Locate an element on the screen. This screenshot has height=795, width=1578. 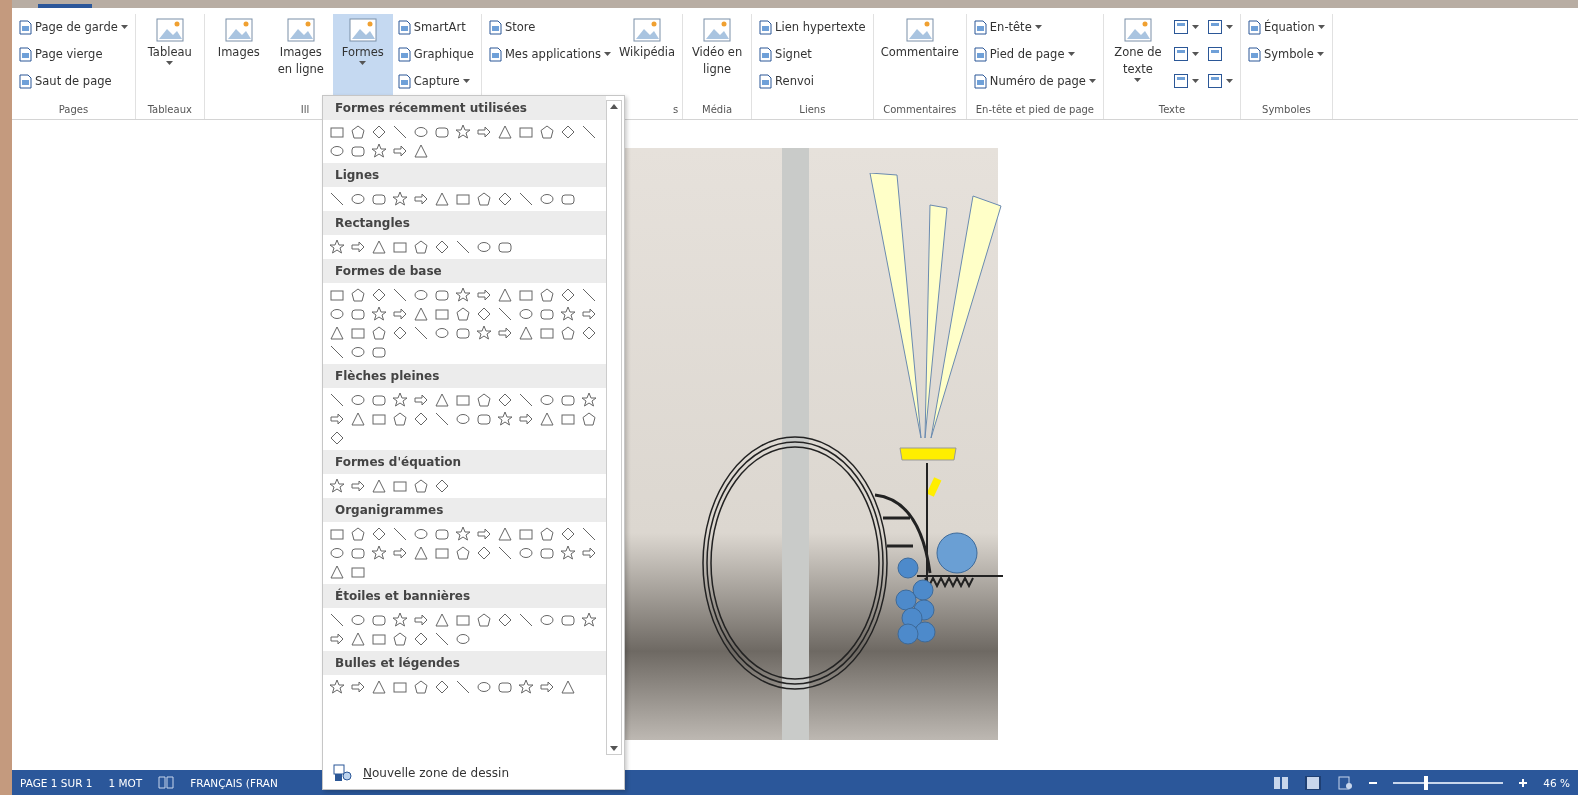
ribbon-button: En-tête is located at coordinates (1034, 27).